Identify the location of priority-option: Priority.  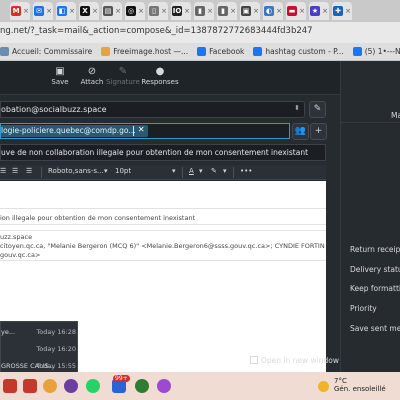
(363, 308).